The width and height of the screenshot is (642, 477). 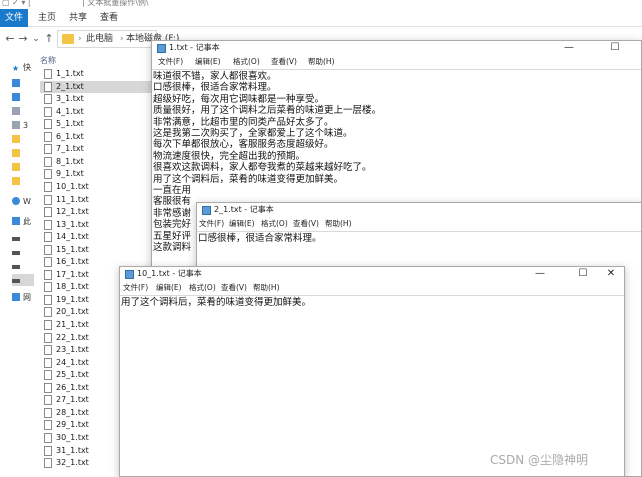 What do you see at coordinates (78, 18) in the screenshot?
I see `ribbon-tab-share: 共享` at bounding box center [78, 18].